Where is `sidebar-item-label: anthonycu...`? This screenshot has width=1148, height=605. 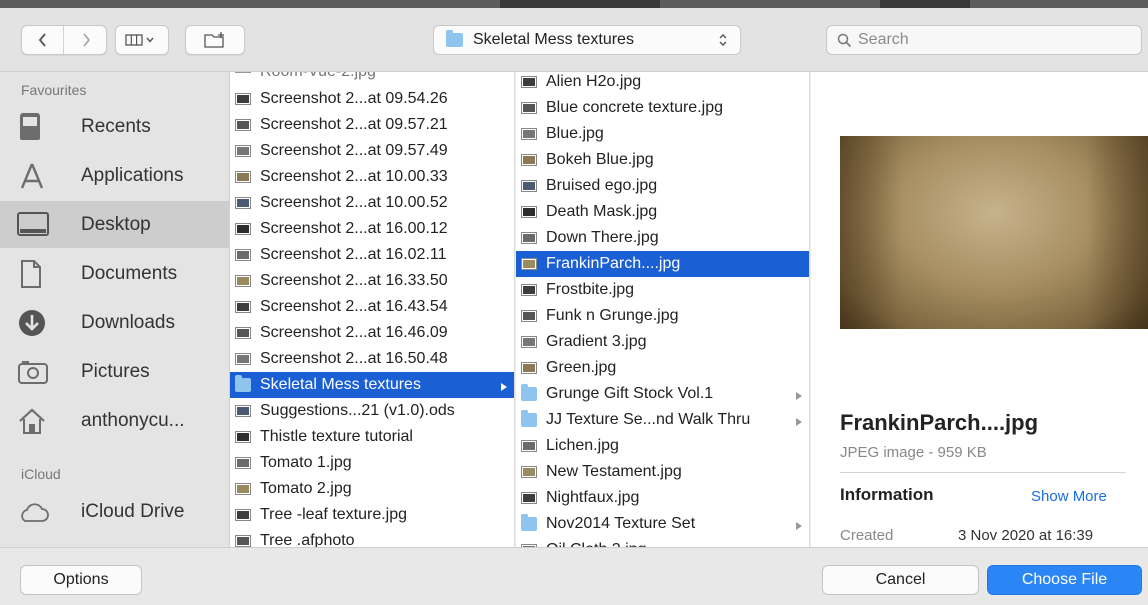 sidebar-item-label: anthonycu... is located at coordinates (133, 420).